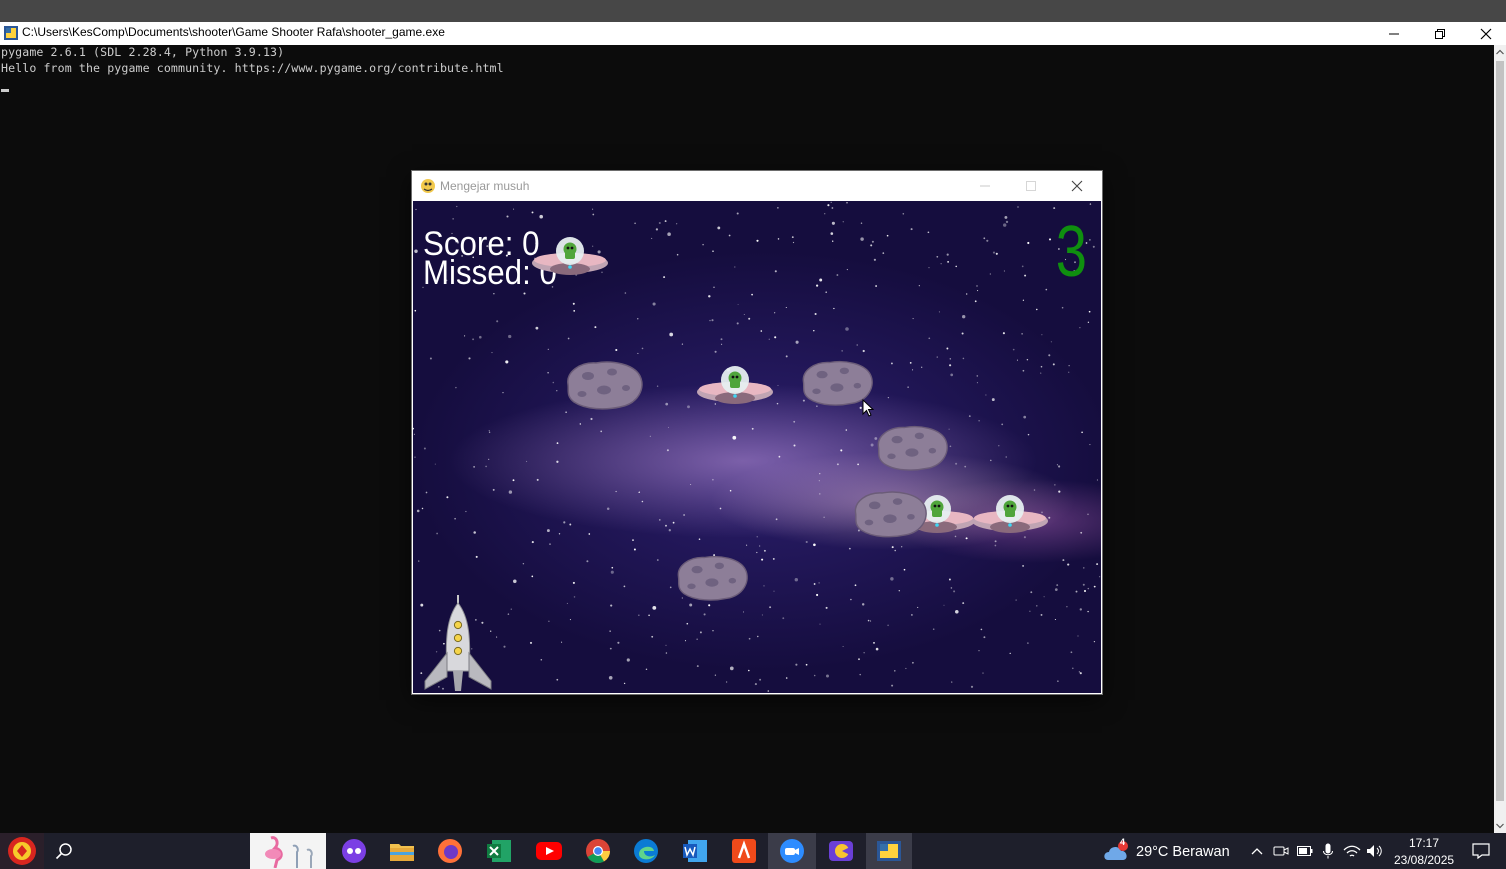  I want to click on taskbar-zoom, so click(792, 851).